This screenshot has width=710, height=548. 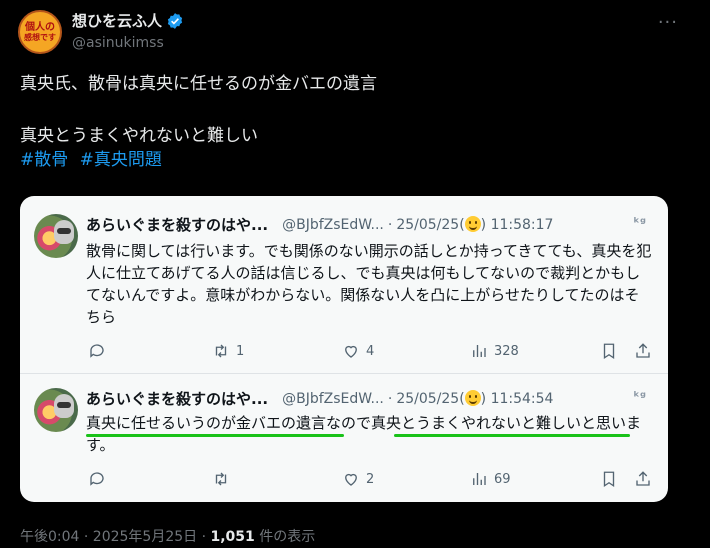 I want to click on author-handle: @asinukimss, so click(x=118, y=43).